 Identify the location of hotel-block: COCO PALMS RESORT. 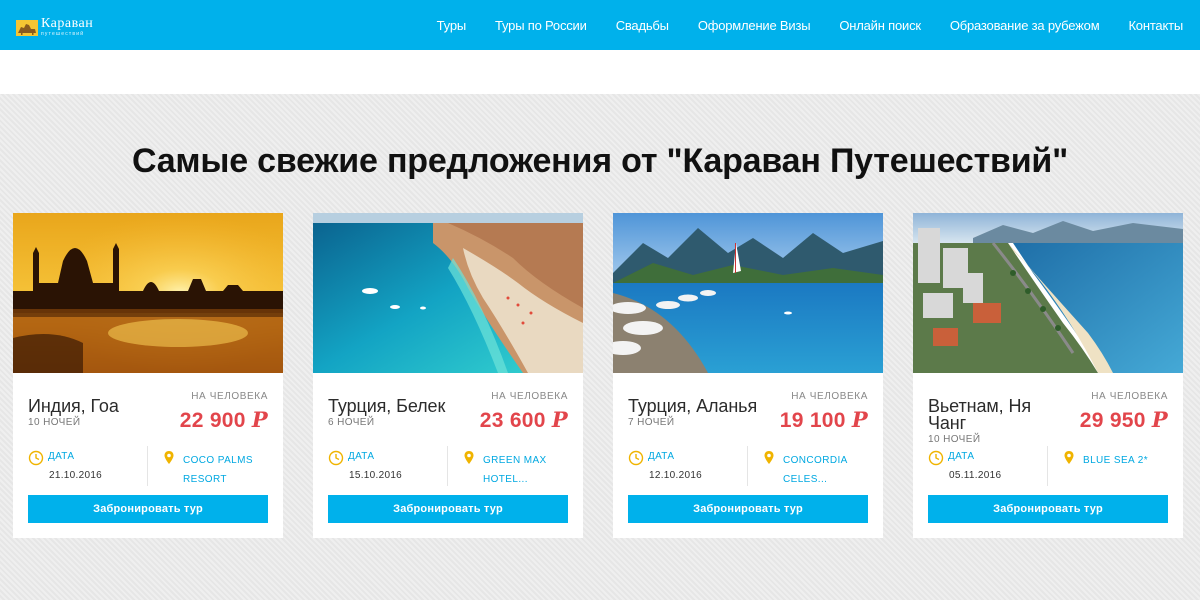
(215, 467).